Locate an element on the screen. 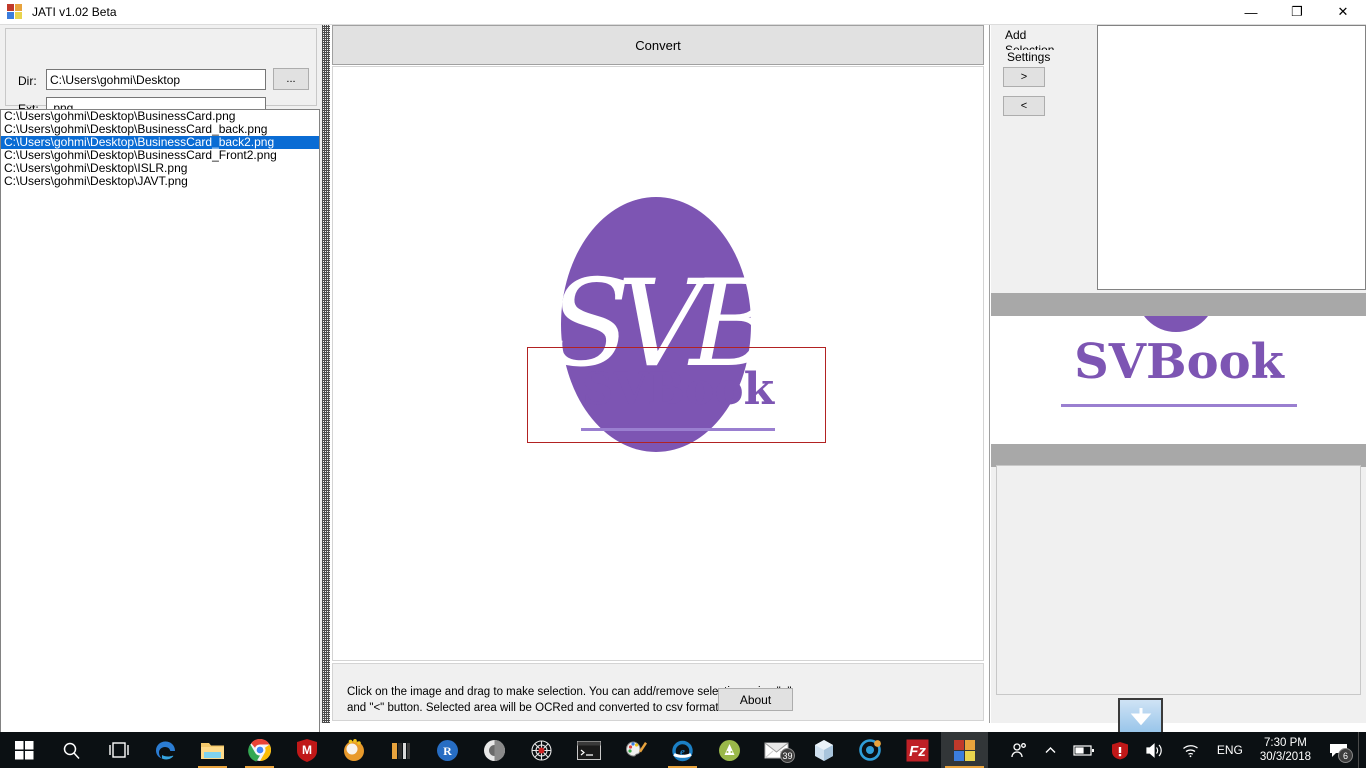 The width and height of the screenshot is (1366, 768). task-view-icon is located at coordinates (118, 750).